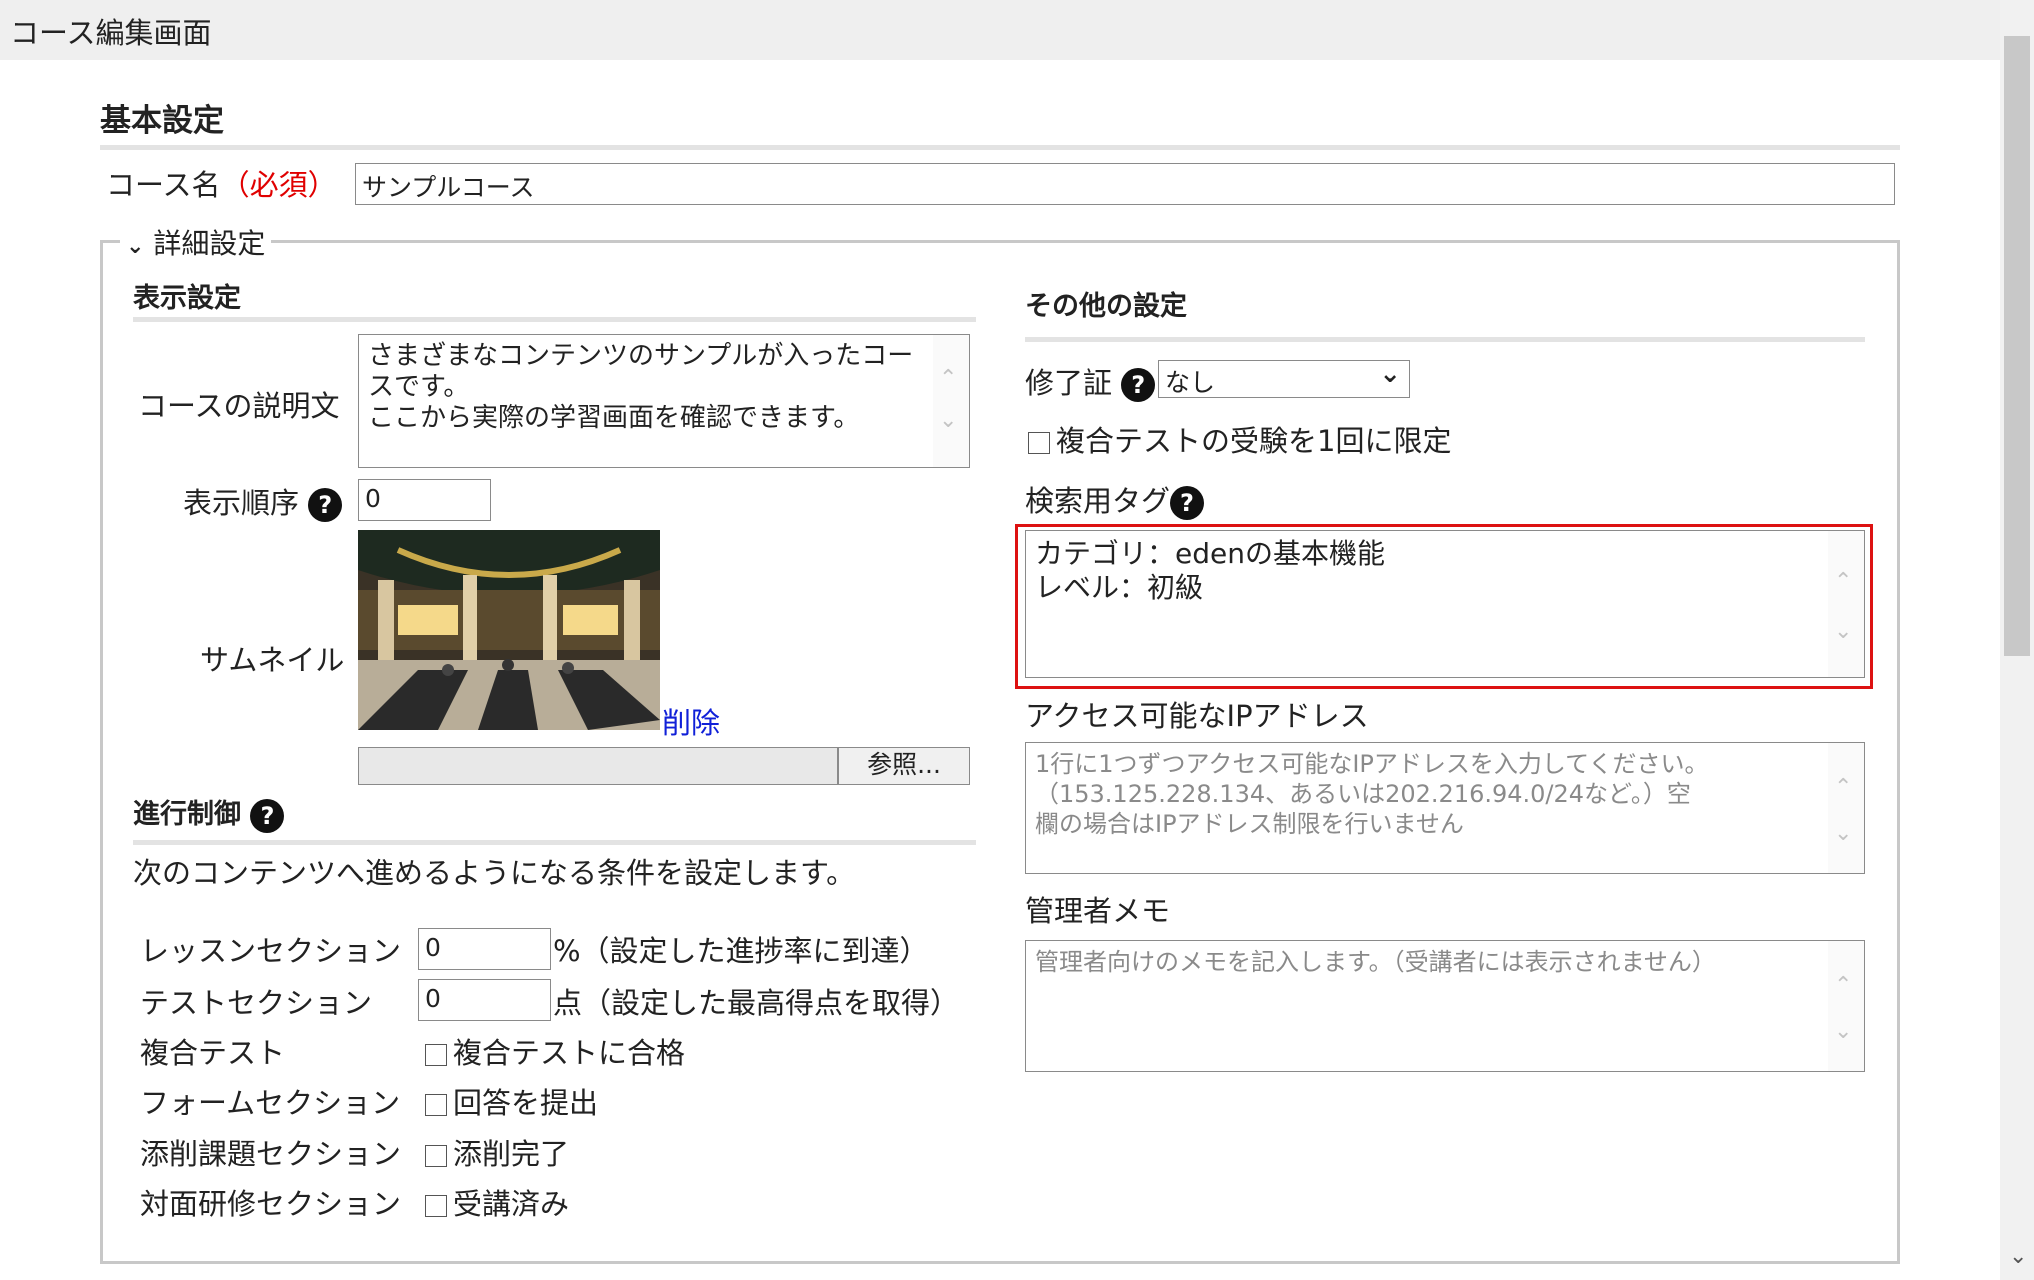 Image resolution: width=2034 pixels, height=1280 pixels. I want to click on admin-memo-label: 管理者メモ, so click(1098, 911).